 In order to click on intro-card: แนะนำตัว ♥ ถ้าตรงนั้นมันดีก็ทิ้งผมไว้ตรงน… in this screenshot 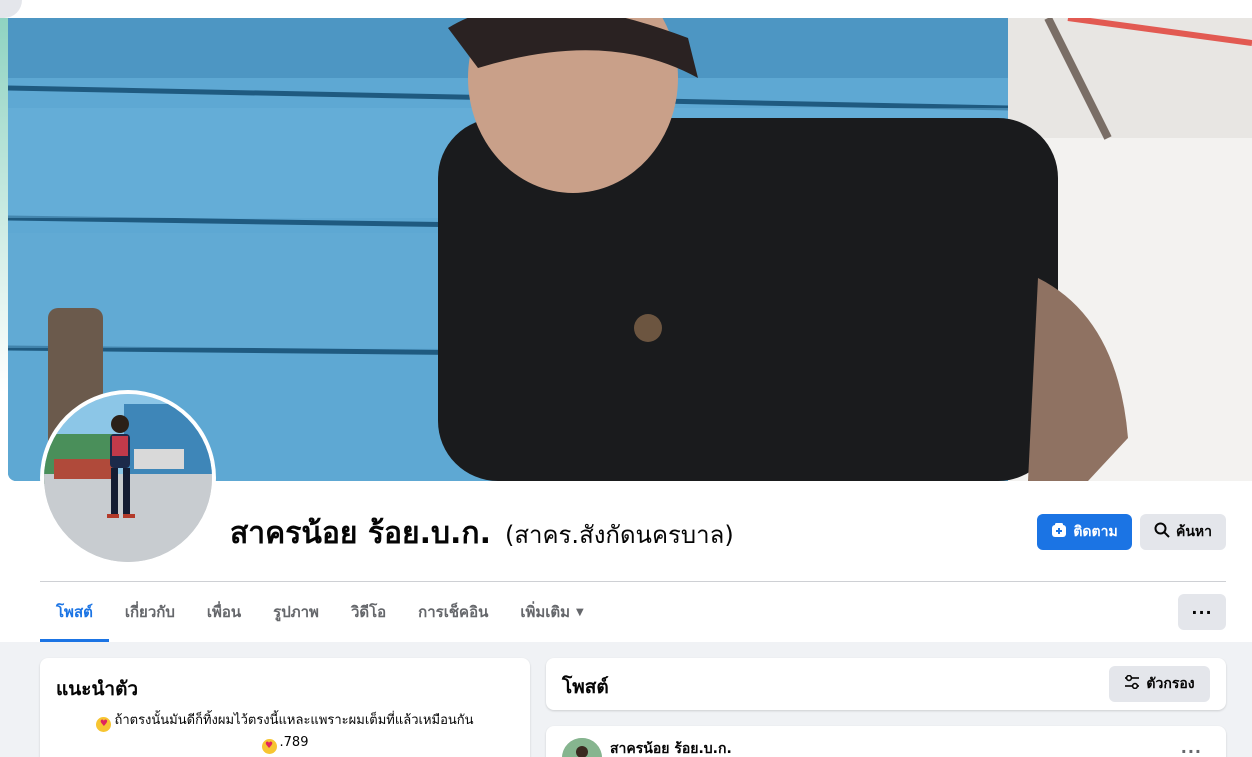, I will do `click(285, 707)`.